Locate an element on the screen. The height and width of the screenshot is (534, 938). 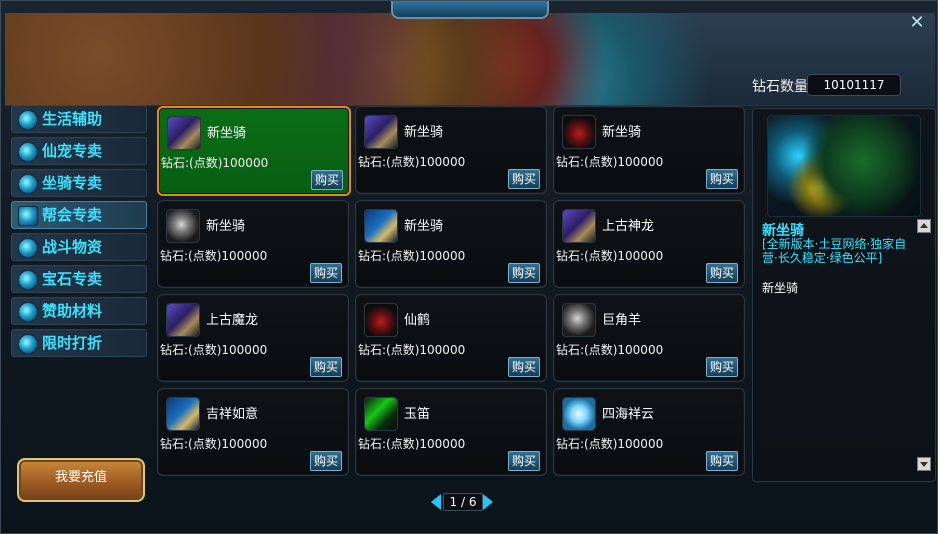
flute-icon is located at coordinates (381, 414).